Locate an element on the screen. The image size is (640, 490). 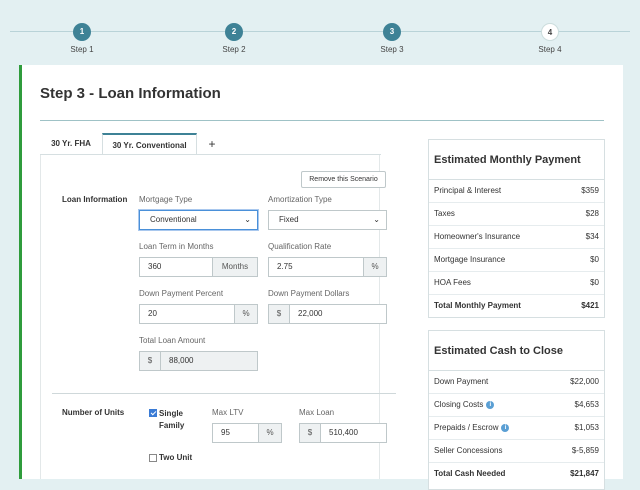
row-label: Mortgage Insurance is located at coordinates (470, 259).